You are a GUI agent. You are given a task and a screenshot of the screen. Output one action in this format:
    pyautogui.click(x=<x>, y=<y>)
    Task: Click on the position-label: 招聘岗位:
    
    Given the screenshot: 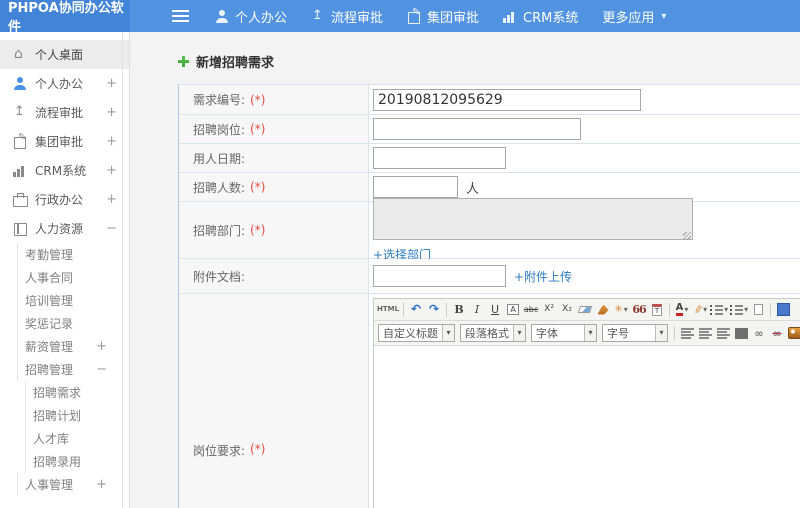 What is the action you would take?
    pyautogui.click(x=219, y=129)
    